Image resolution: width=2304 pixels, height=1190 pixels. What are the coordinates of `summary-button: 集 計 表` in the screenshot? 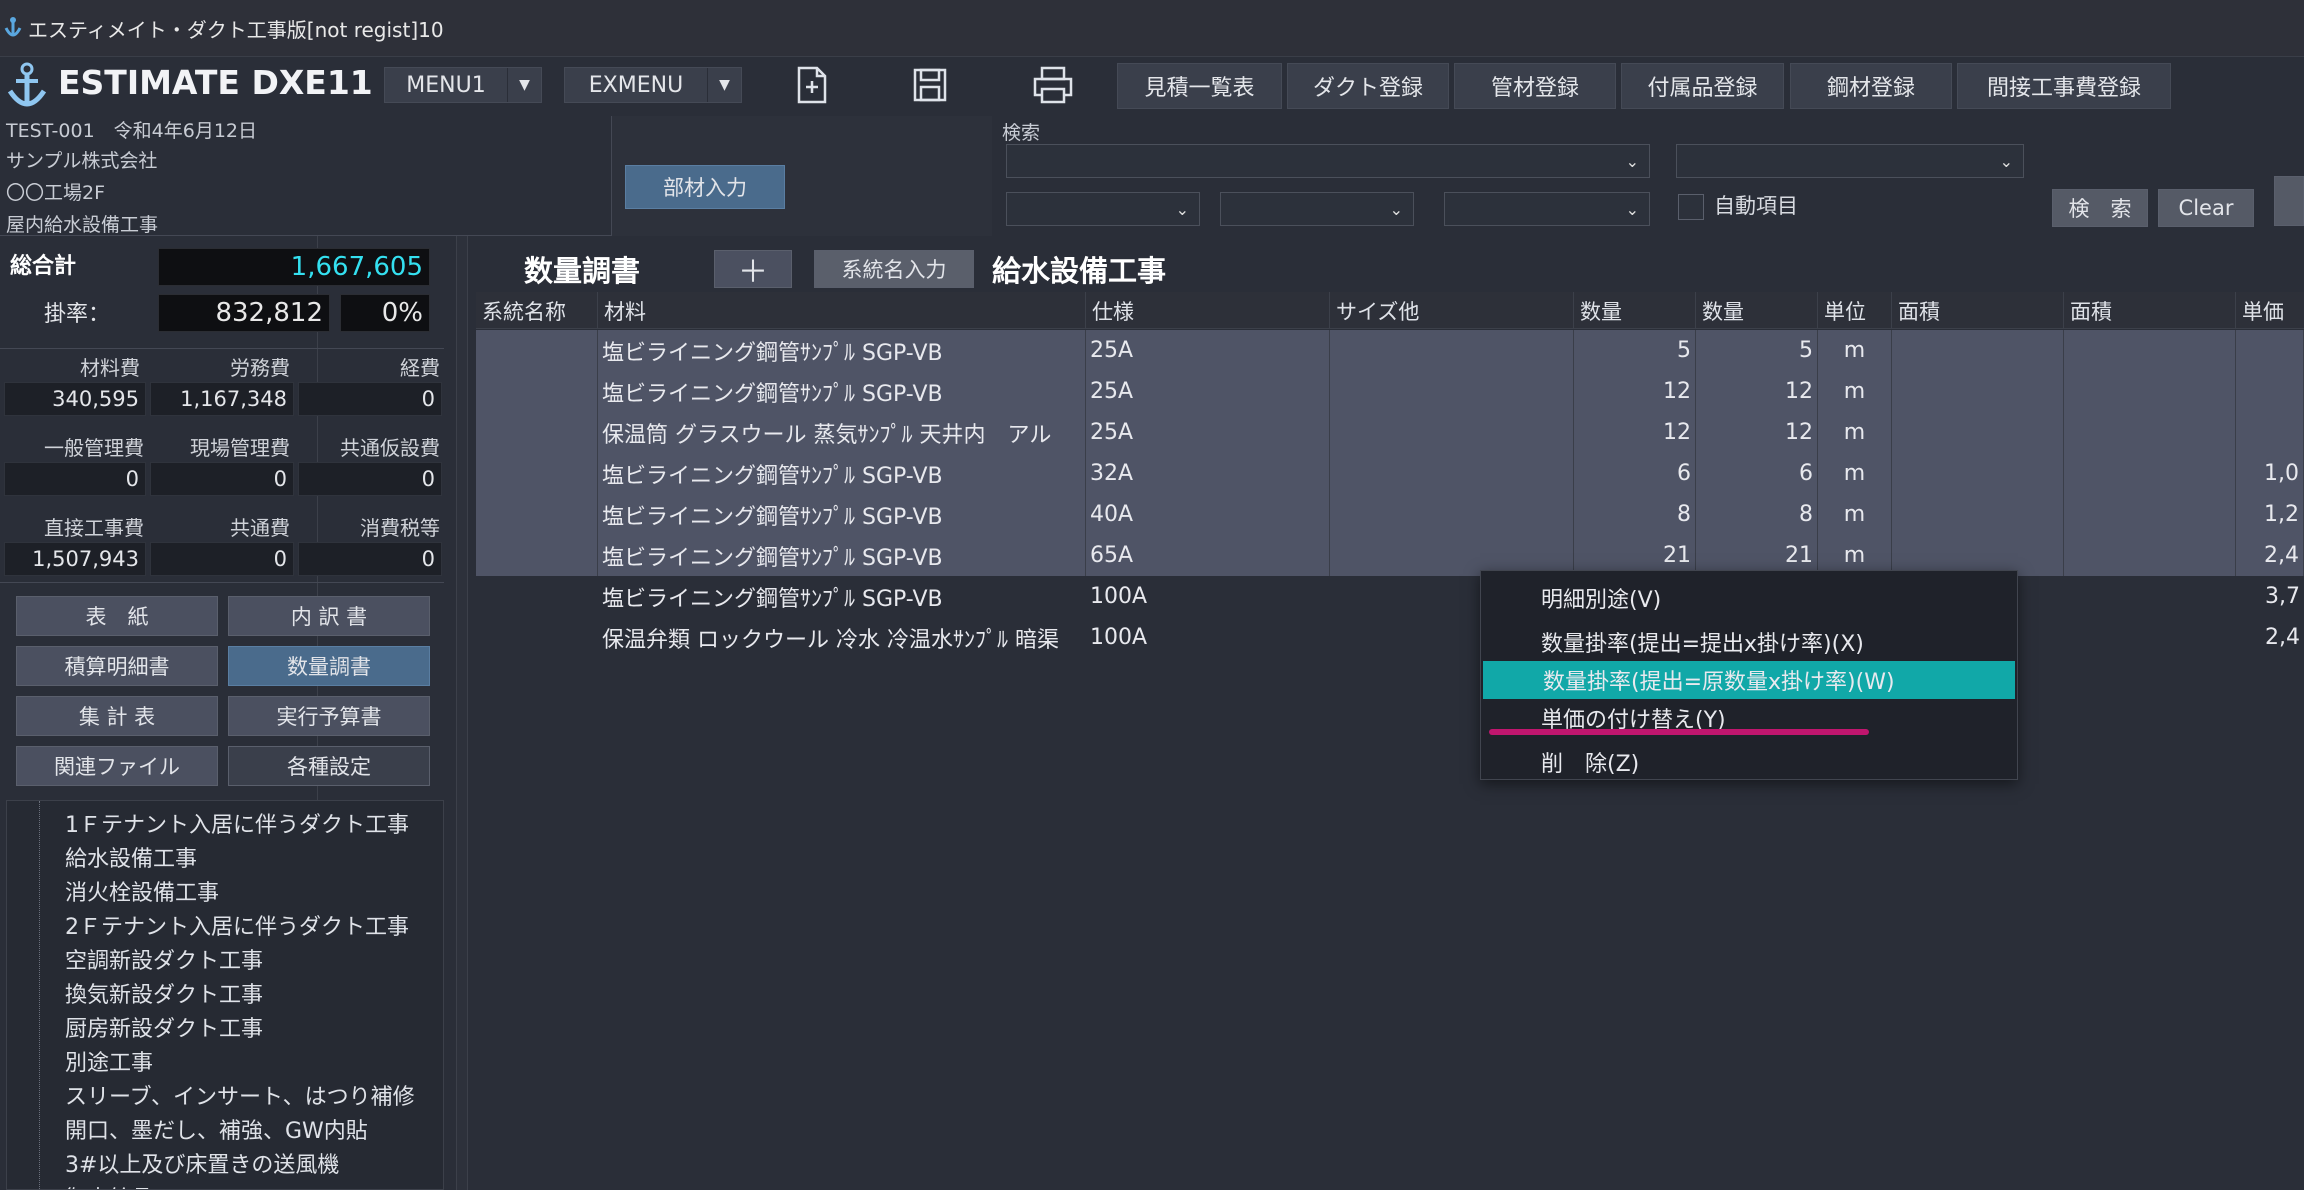 It's located at (117, 716).